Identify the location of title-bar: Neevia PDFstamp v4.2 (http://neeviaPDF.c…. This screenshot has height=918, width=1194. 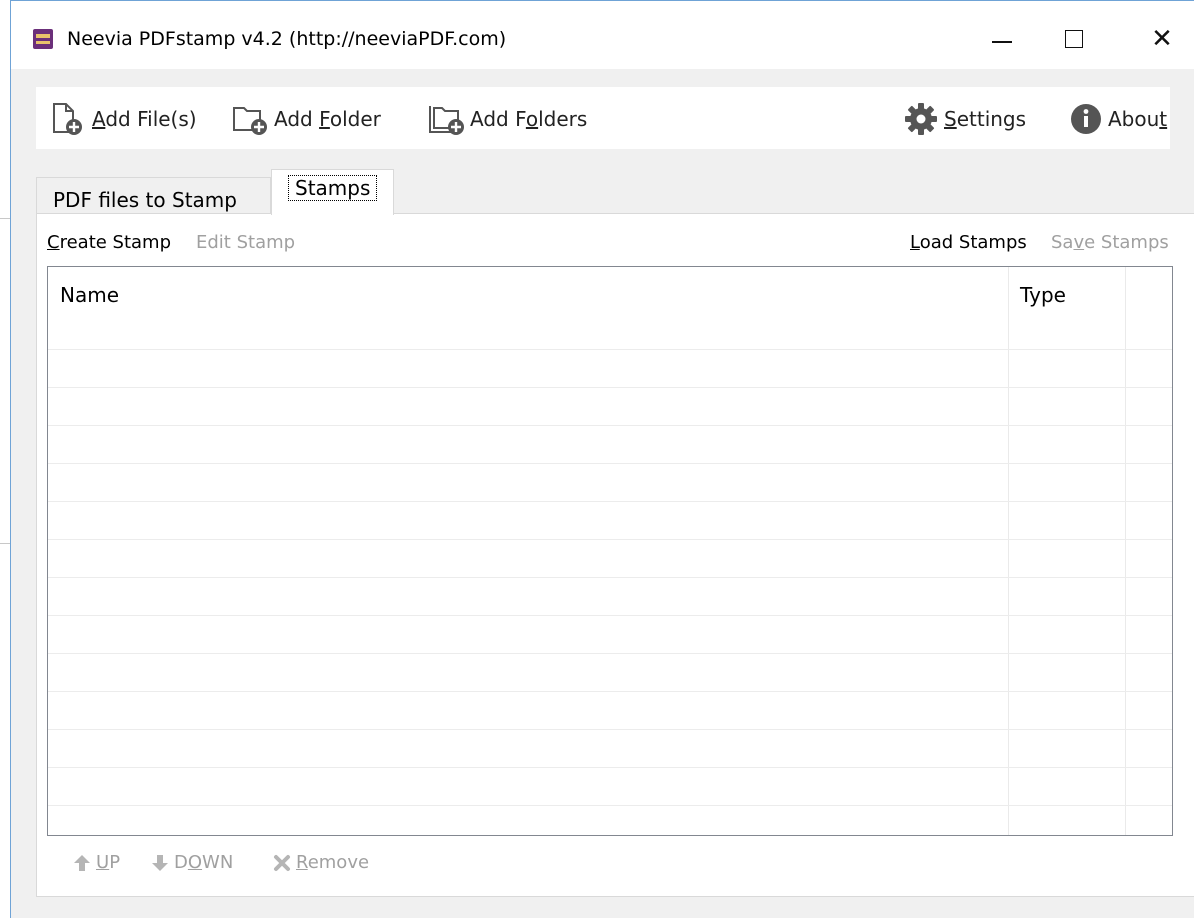
(602, 35).